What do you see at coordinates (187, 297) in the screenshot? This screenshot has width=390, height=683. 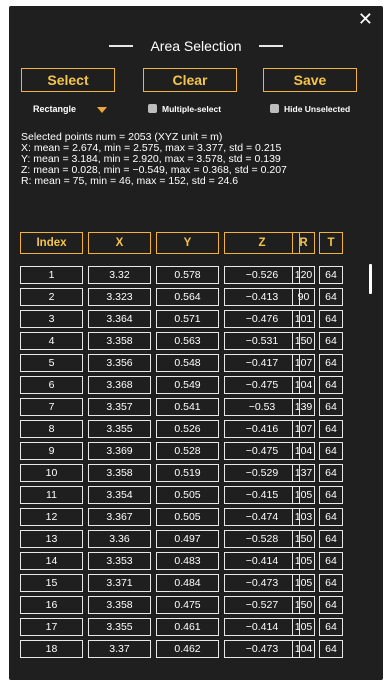 I see `cell-y: 0.564` at bounding box center [187, 297].